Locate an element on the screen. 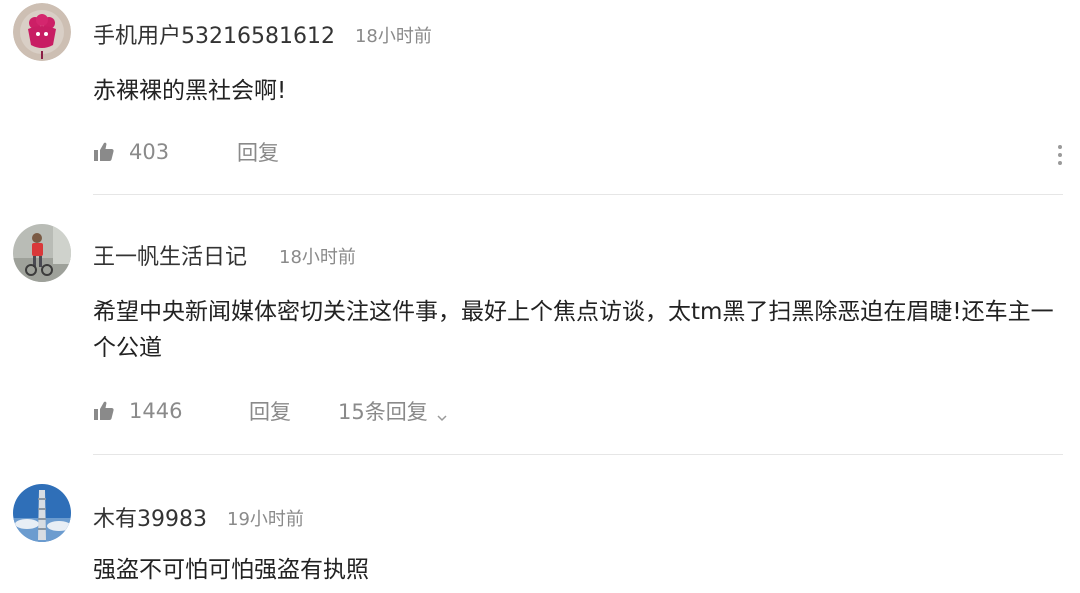 The image size is (1080, 593). chevron-down-icon is located at coordinates (442, 413).